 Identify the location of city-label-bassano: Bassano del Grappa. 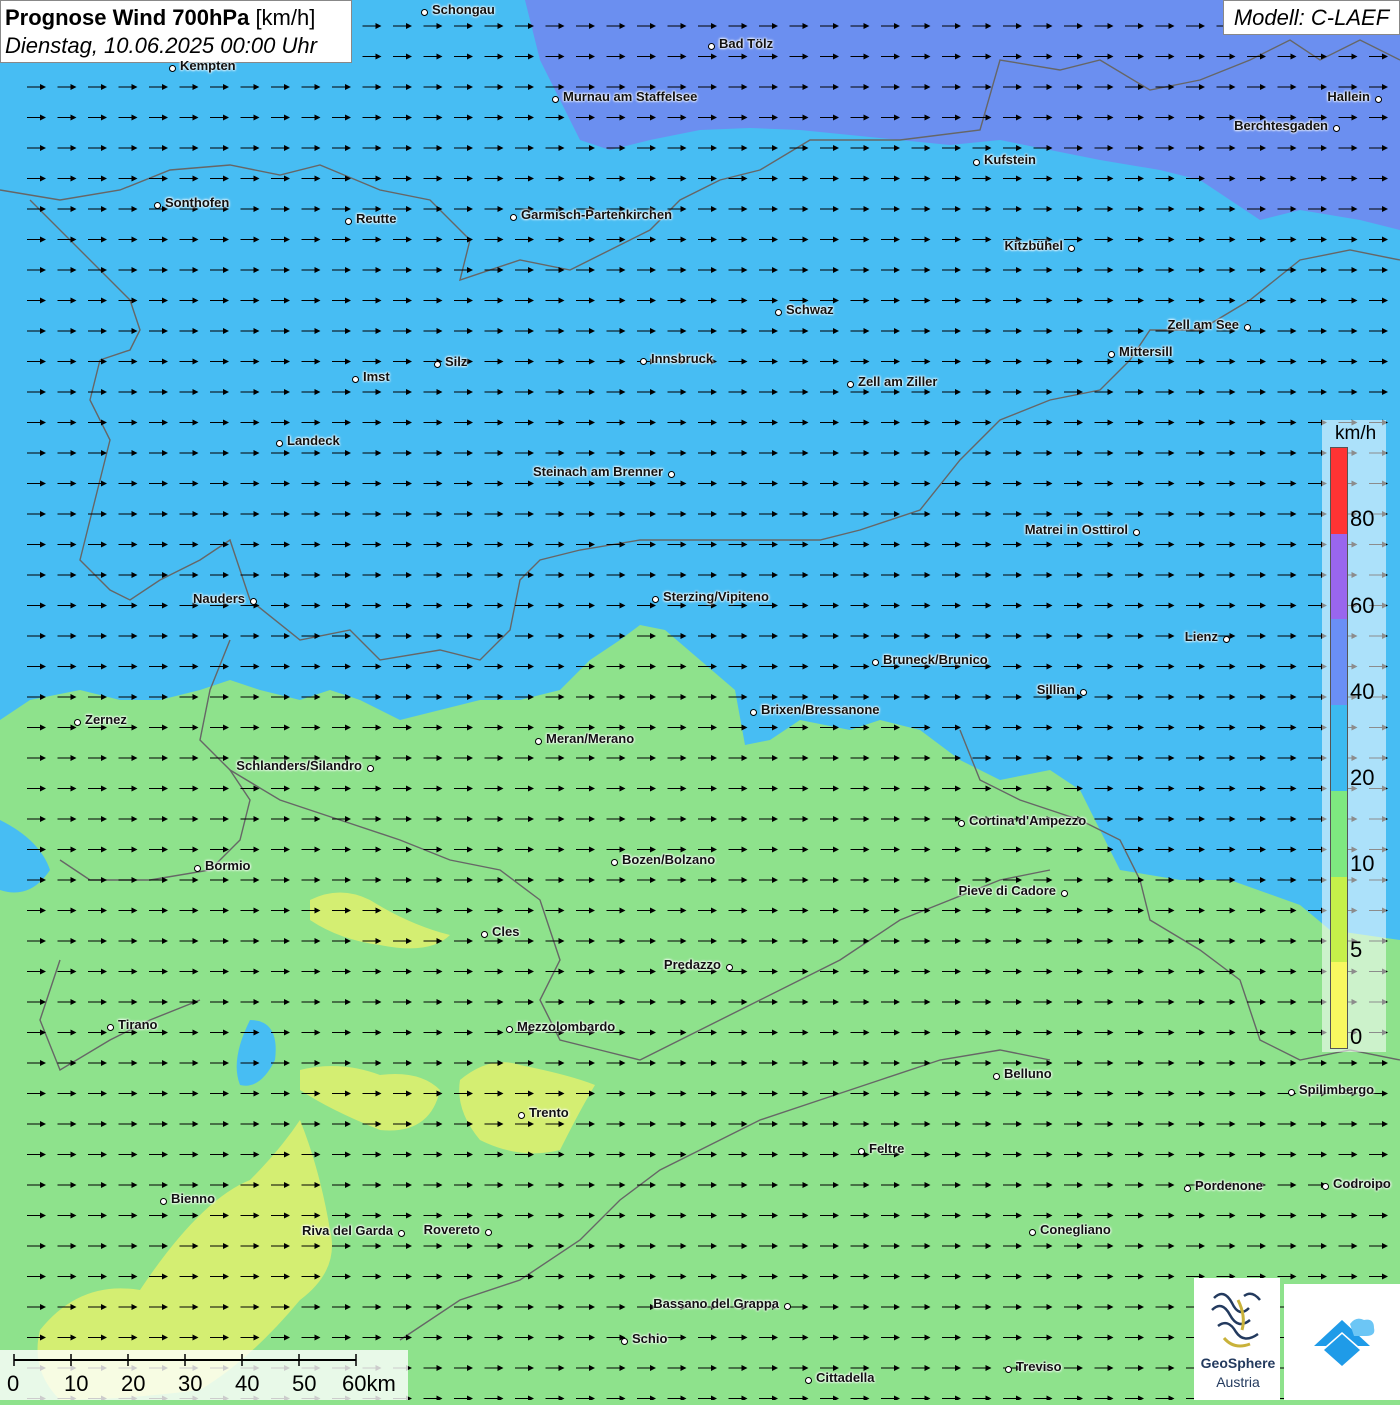
(716, 1303).